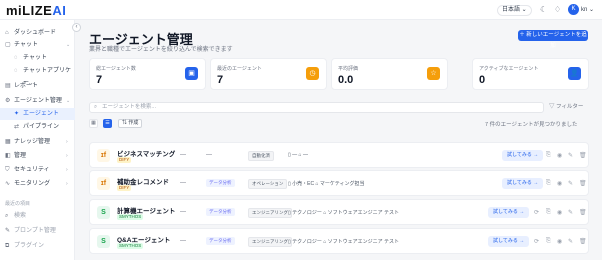 Image resolution: width=602 pixels, height=260 pixels. I want to click on sidebar-item-prompts: ✎ プロンプト管理, so click(37, 231).